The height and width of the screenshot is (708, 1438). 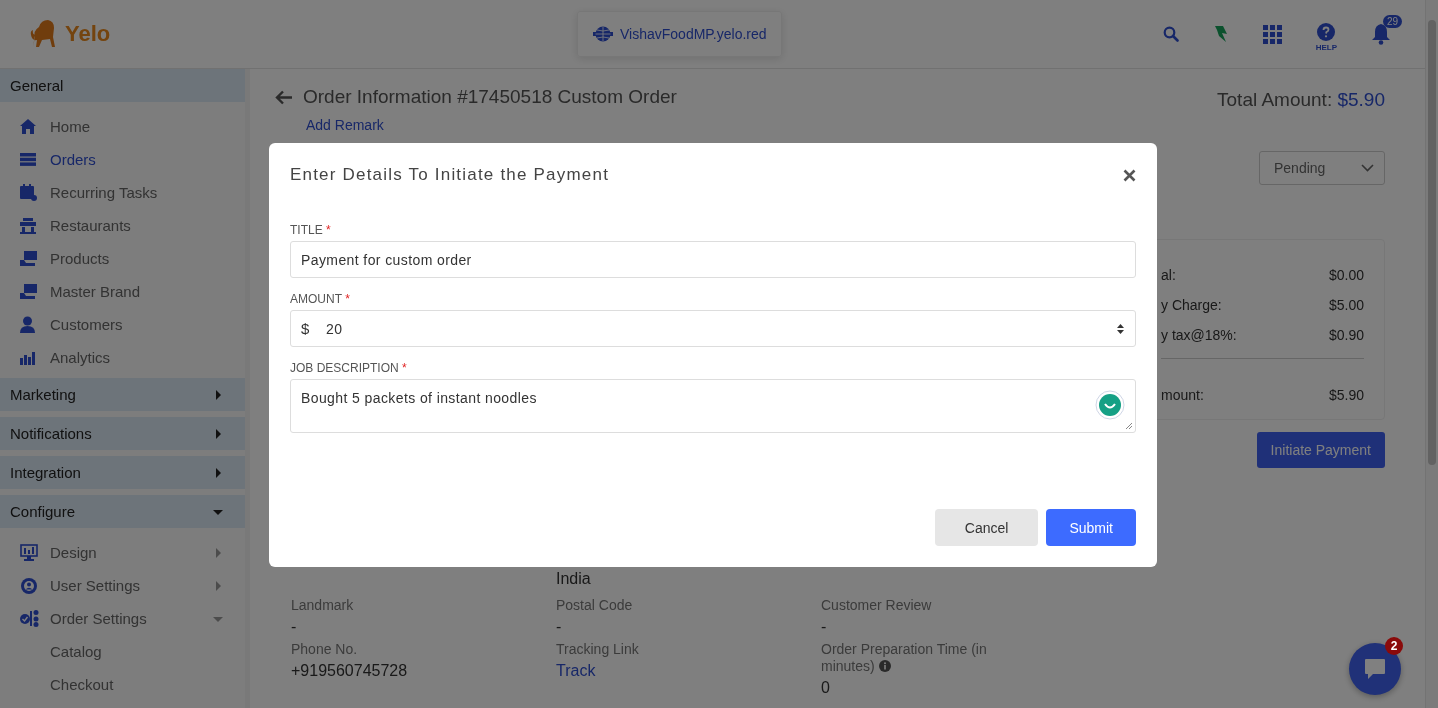 What do you see at coordinates (1322, 168) in the screenshot?
I see `status-dropdown: Pending` at bounding box center [1322, 168].